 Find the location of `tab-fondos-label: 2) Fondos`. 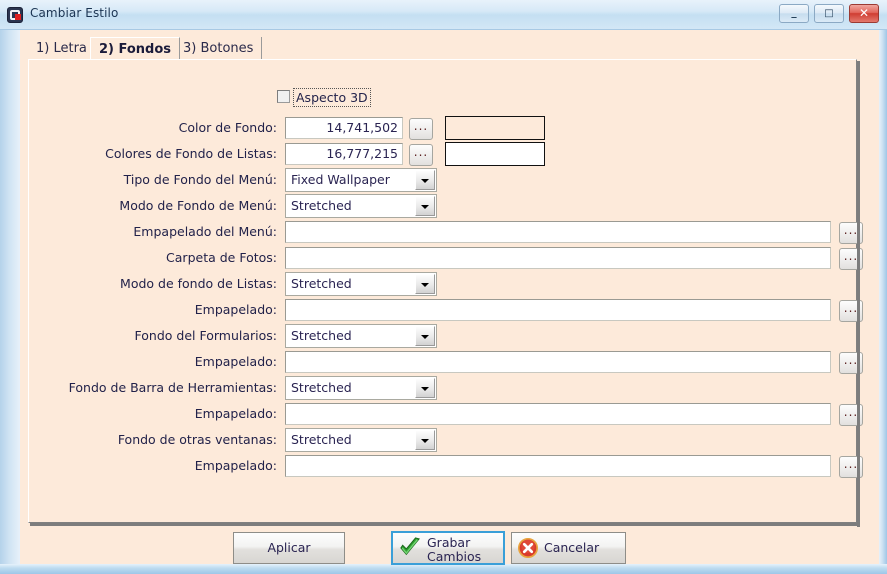

tab-fondos-label: 2) Fondos is located at coordinates (135, 49).